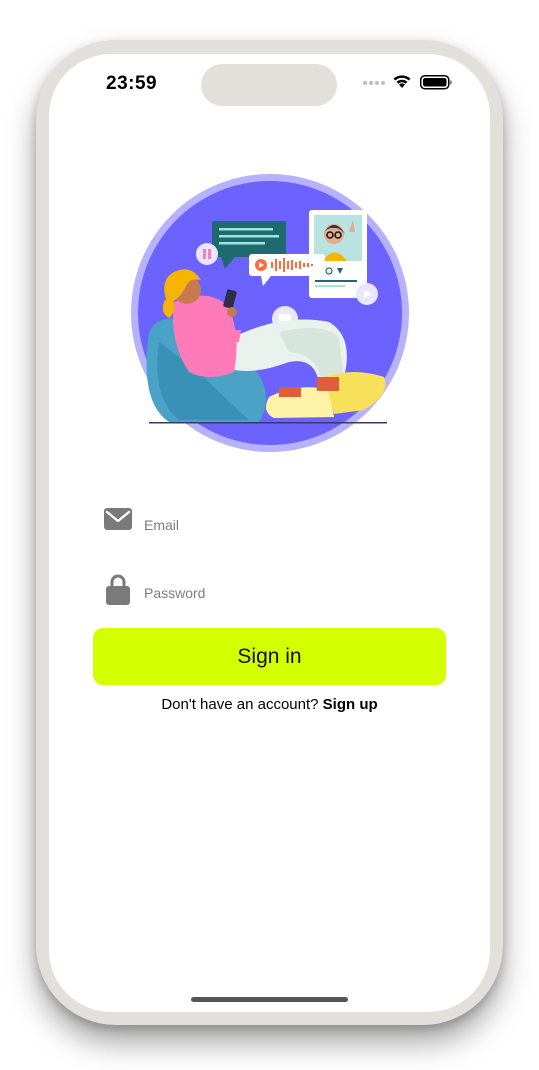 The image size is (539, 1070). What do you see at coordinates (269, 656) in the screenshot?
I see `sign-in-button: Sign in` at bounding box center [269, 656].